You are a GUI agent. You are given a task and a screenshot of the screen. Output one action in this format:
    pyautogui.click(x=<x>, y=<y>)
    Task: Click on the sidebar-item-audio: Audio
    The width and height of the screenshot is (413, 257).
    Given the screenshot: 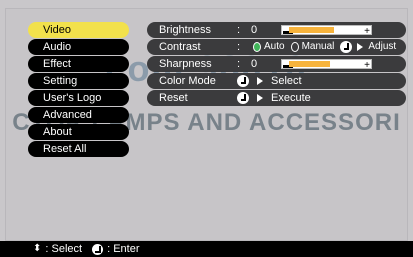 What is the action you would take?
    pyautogui.click(x=78, y=47)
    